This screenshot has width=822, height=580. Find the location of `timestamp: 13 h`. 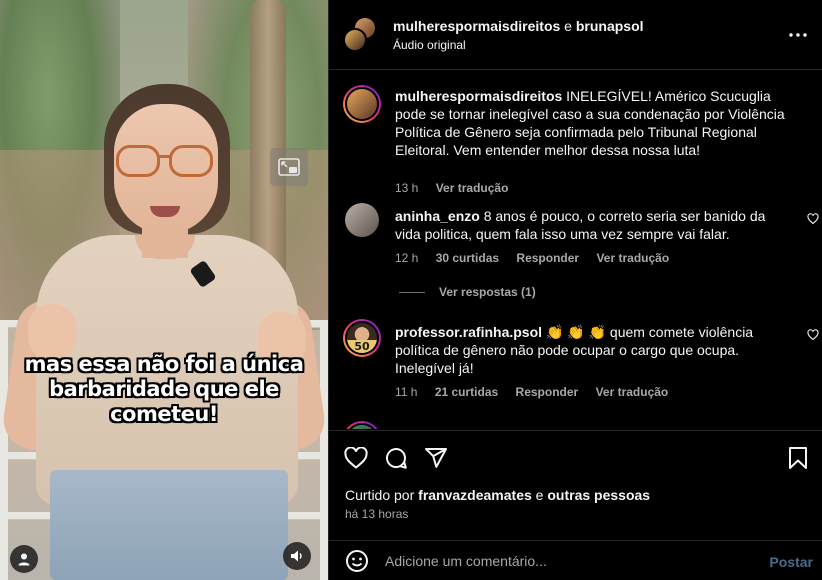

timestamp: 13 h is located at coordinates (407, 188).